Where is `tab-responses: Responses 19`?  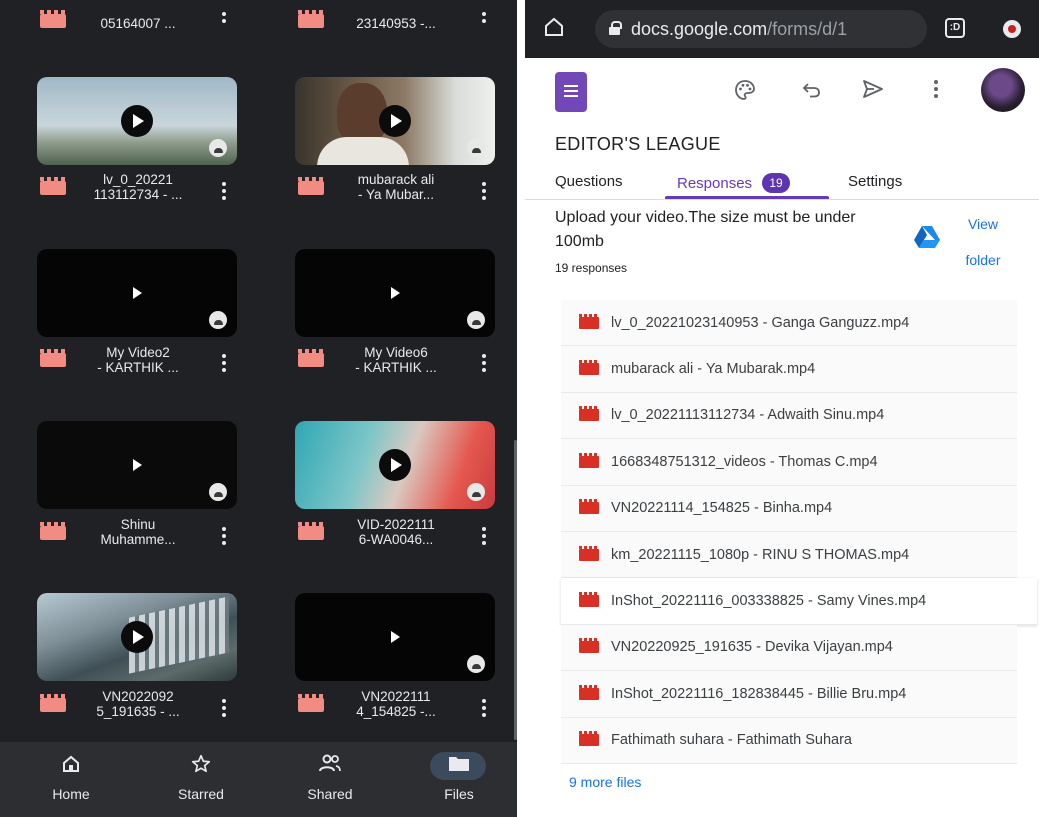
tab-responses: Responses 19 is located at coordinates (734, 183).